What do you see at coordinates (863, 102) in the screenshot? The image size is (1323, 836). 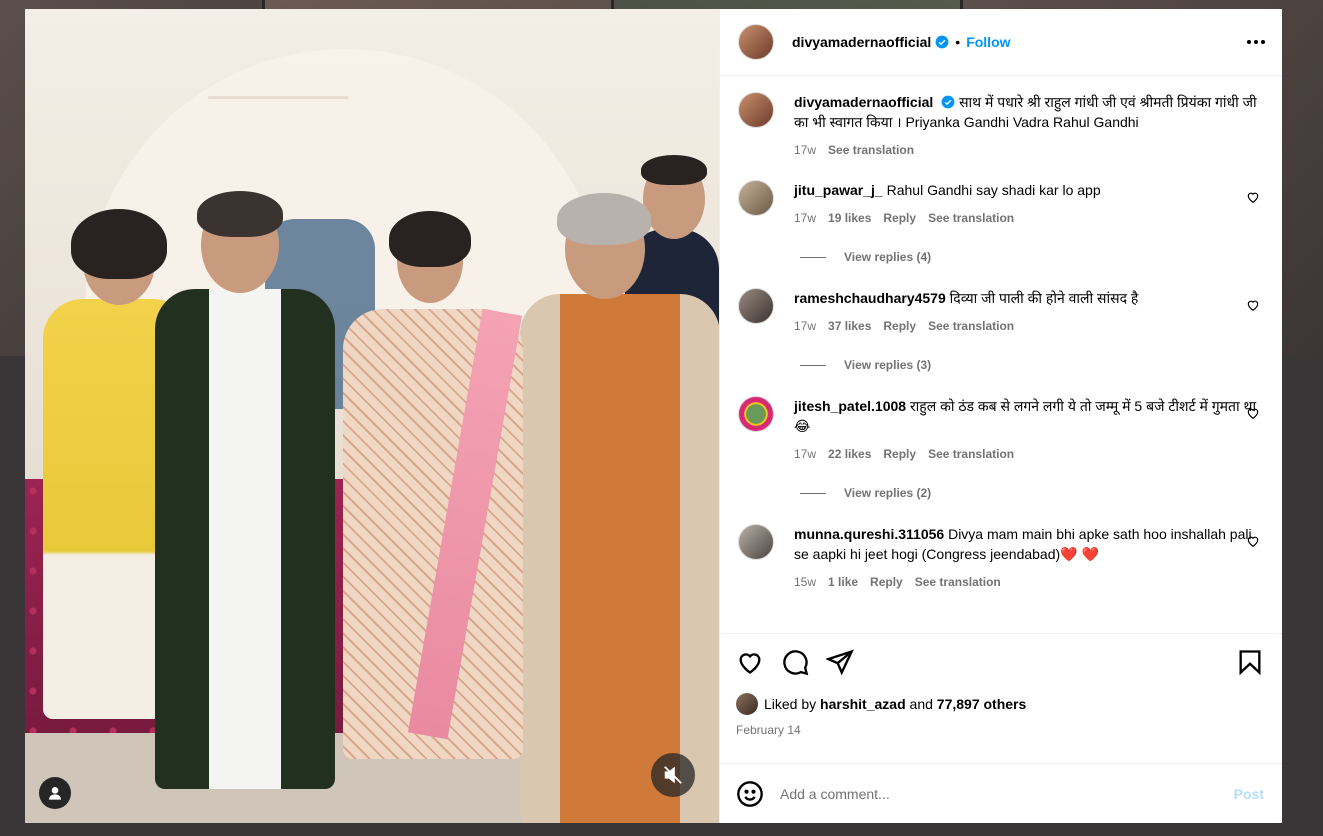 I see `caption-username: divyamadernaofficial` at bounding box center [863, 102].